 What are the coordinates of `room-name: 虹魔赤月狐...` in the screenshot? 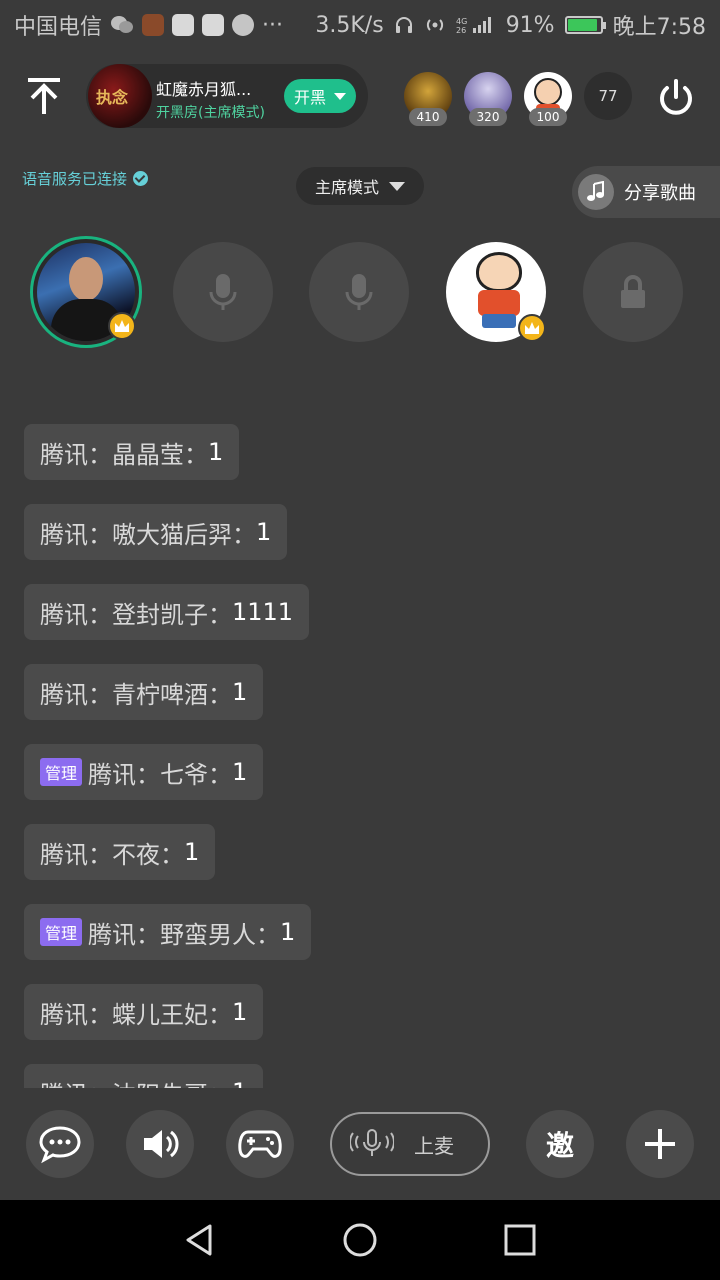 It's located at (204, 89).